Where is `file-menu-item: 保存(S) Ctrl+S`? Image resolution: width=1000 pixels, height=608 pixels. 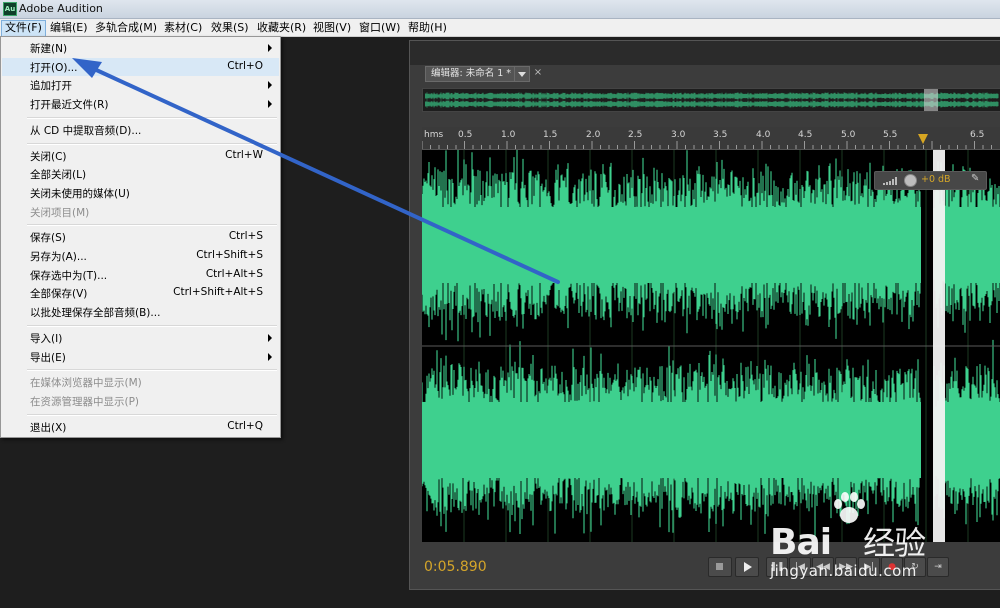
file-menu-item: 保存(S) Ctrl+S is located at coordinates (140, 237).